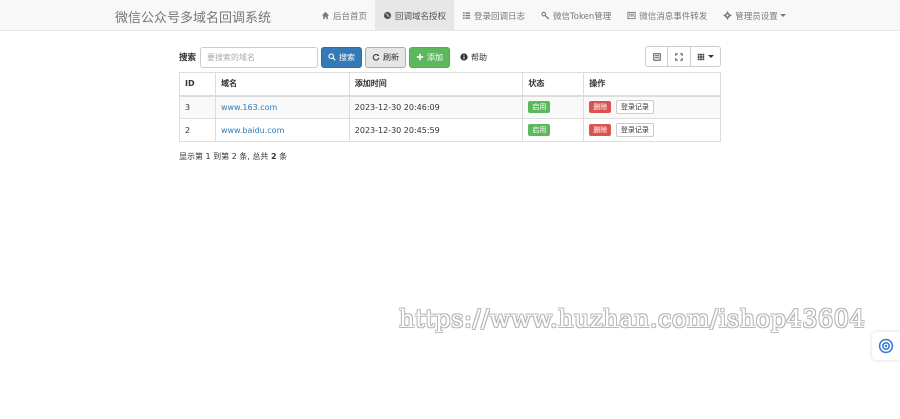 The width and height of the screenshot is (900, 419). What do you see at coordinates (193, 16) in the screenshot?
I see `brand-title: 微信公众号多域名回调系统` at bounding box center [193, 16].